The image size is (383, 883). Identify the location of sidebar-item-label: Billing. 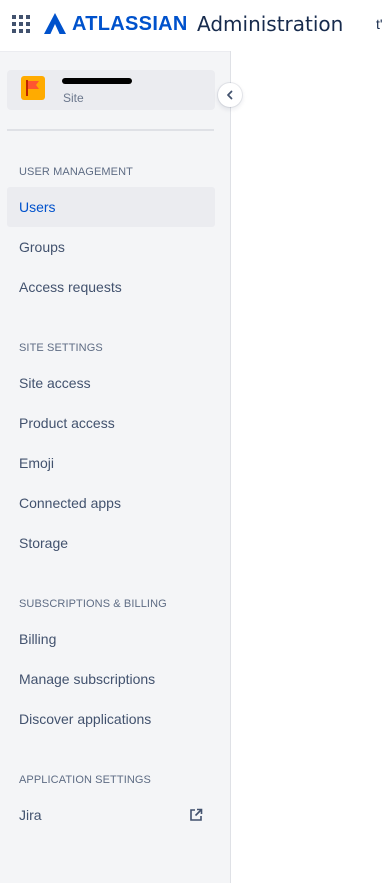
(38, 639).